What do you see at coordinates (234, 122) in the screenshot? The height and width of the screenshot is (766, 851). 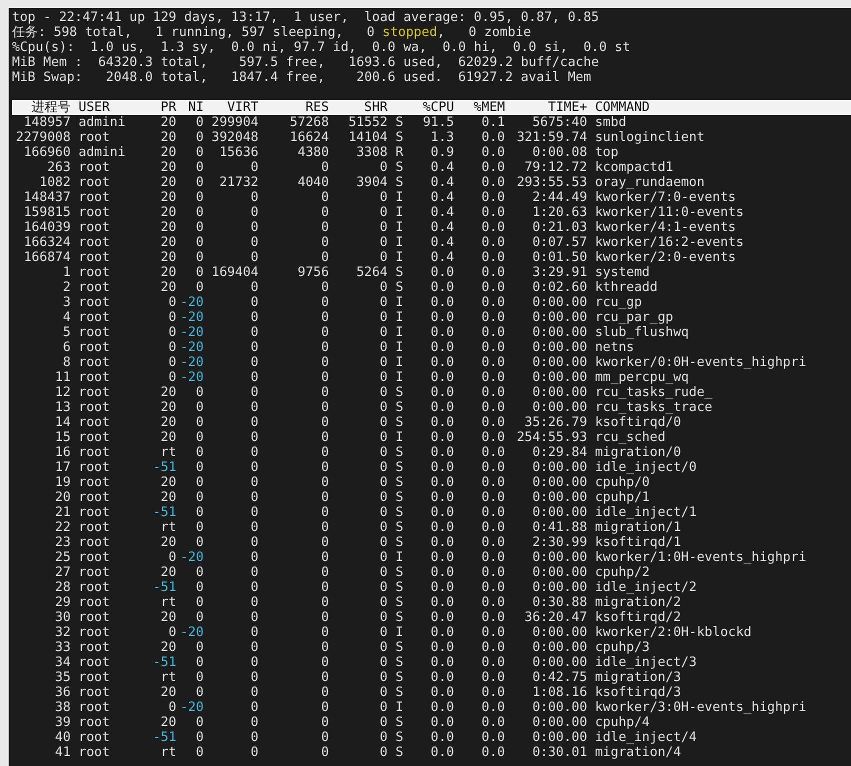 I see `table-cell-text: 299904` at bounding box center [234, 122].